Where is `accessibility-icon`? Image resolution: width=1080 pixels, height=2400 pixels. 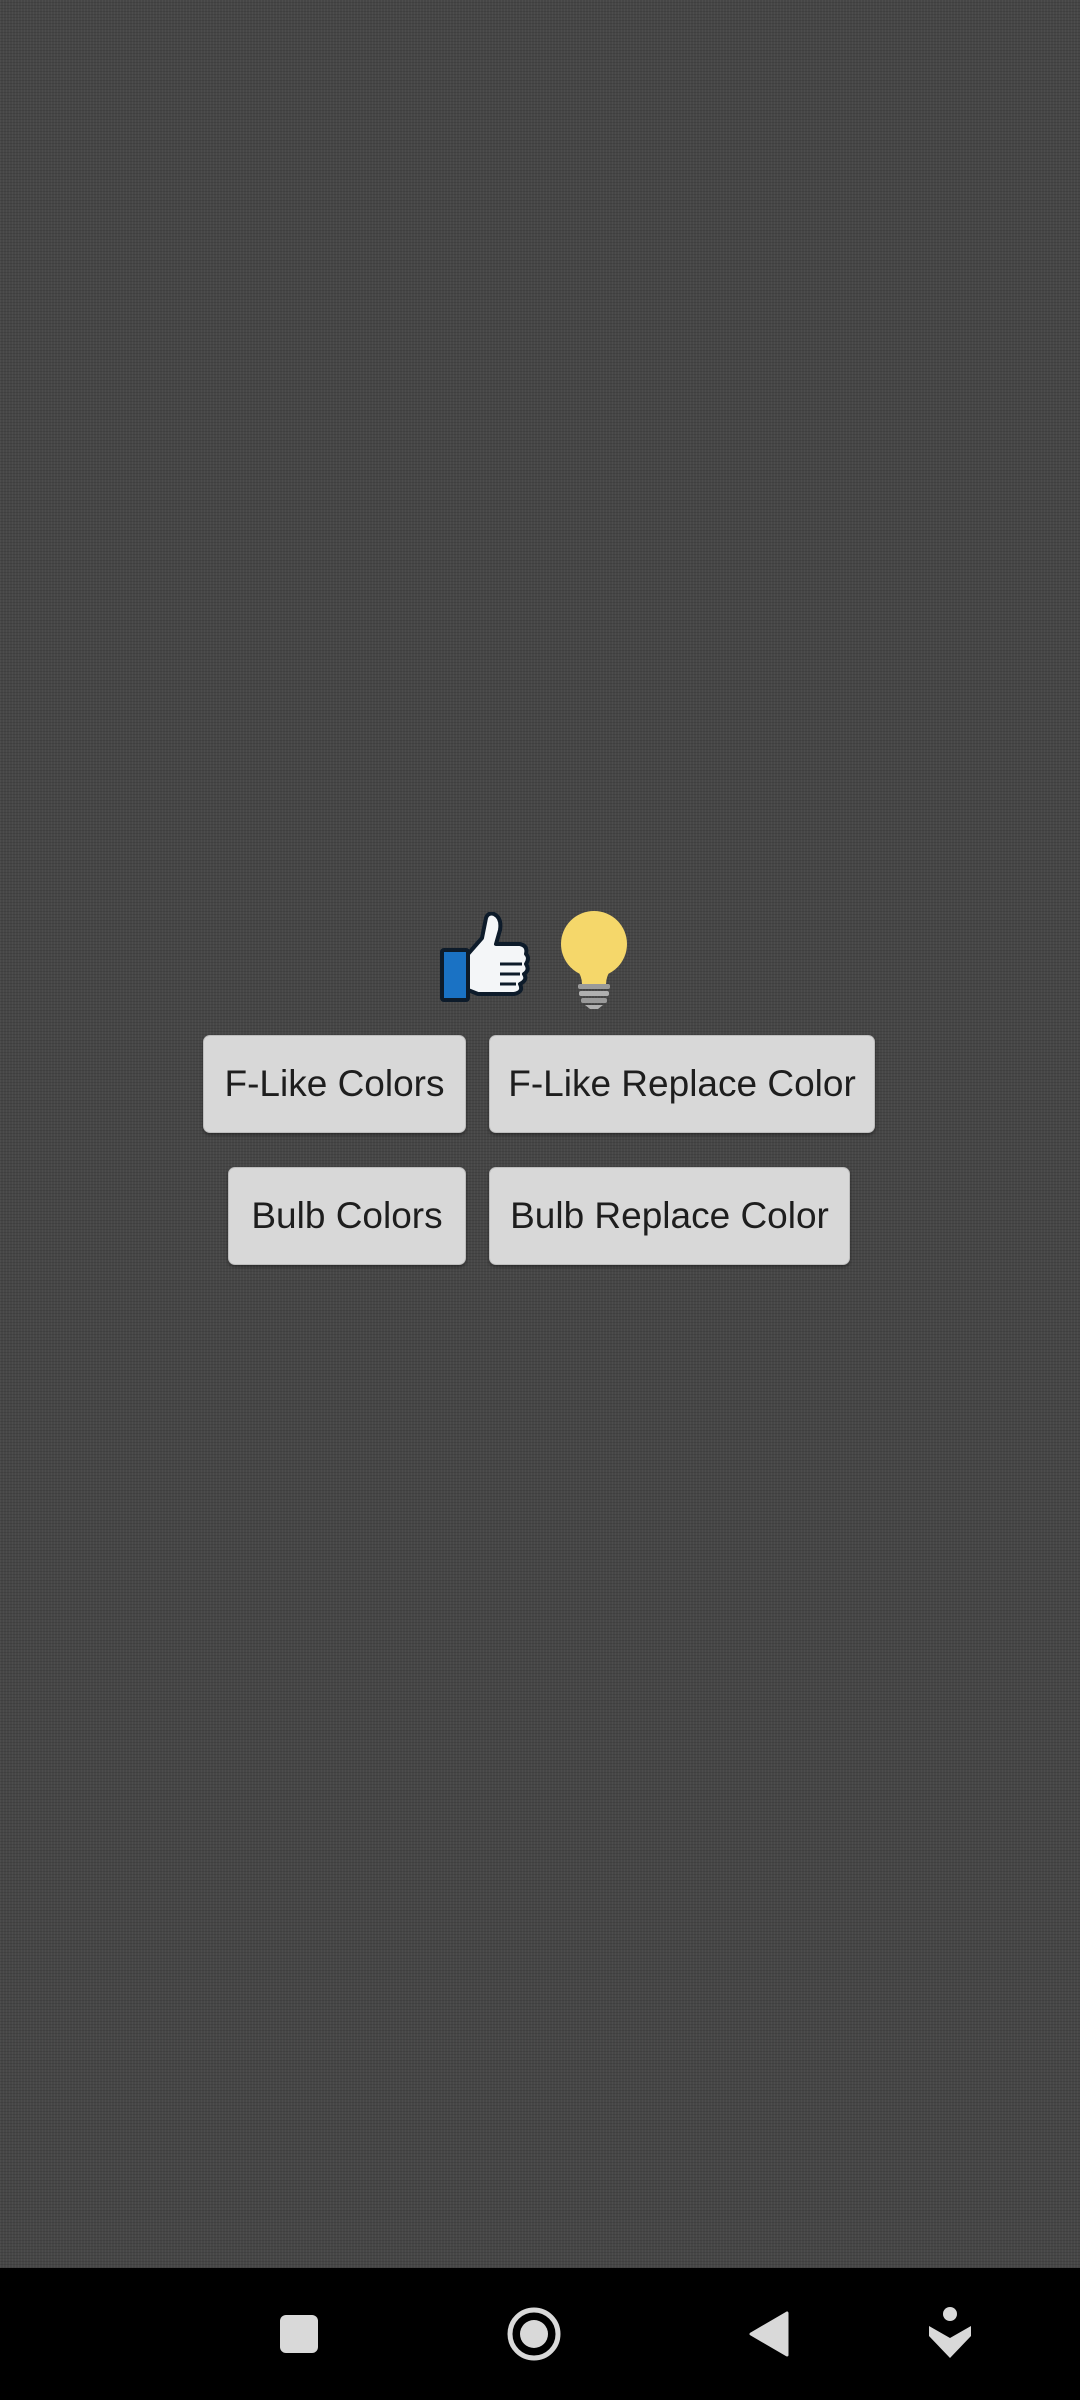 accessibility-icon is located at coordinates (950, 2332).